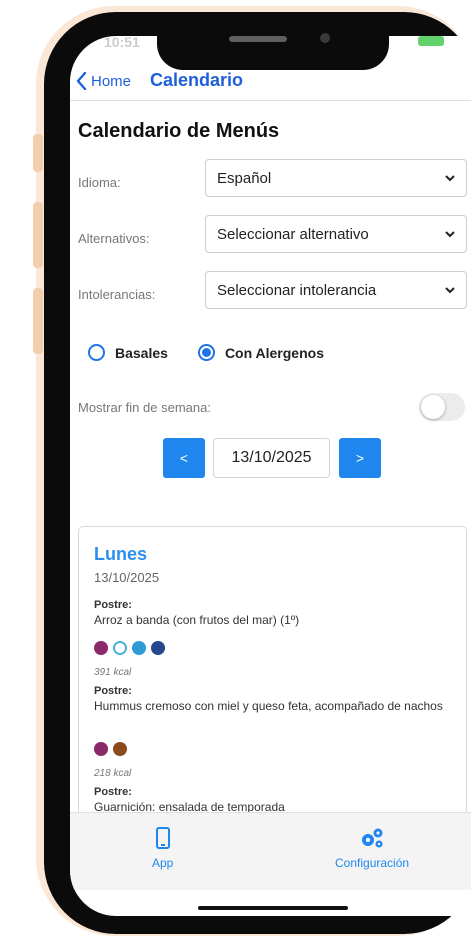 The image size is (471, 936). What do you see at coordinates (122, 43) in the screenshot?
I see `status-time: 10:51` at bounding box center [122, 43].